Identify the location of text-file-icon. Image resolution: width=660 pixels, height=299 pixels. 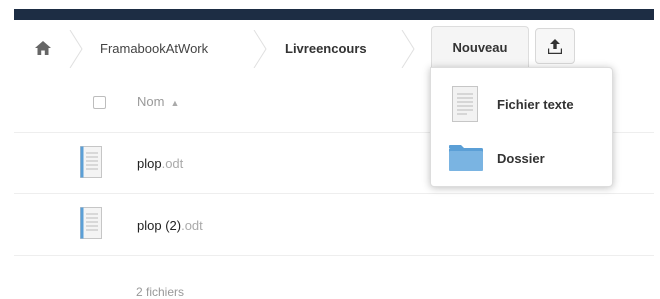
(465, 104).